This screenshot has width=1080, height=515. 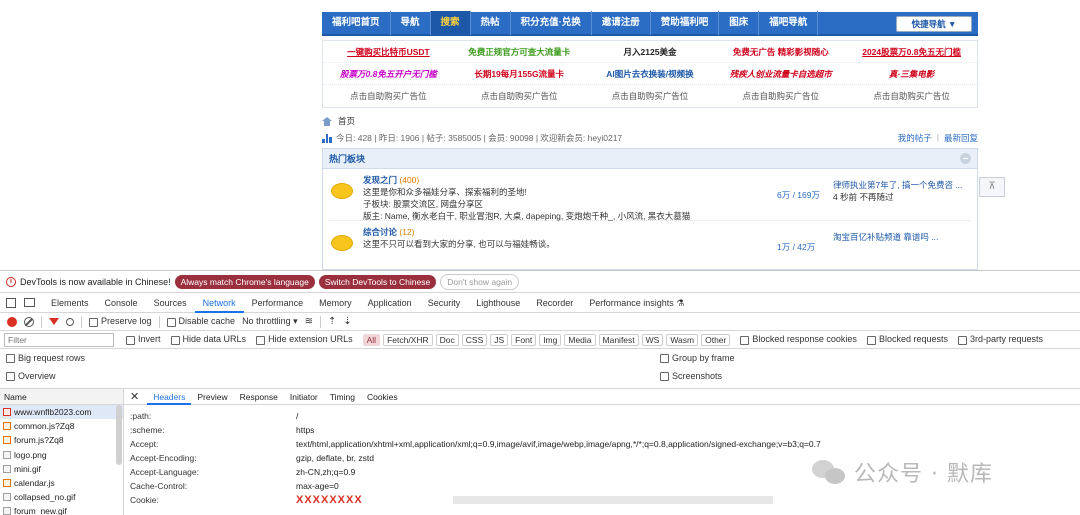 What do you see at coordinates (61, 509) in the screenshot?
I see `request-row: forum_new.gif` at bounding box center [61, 509].